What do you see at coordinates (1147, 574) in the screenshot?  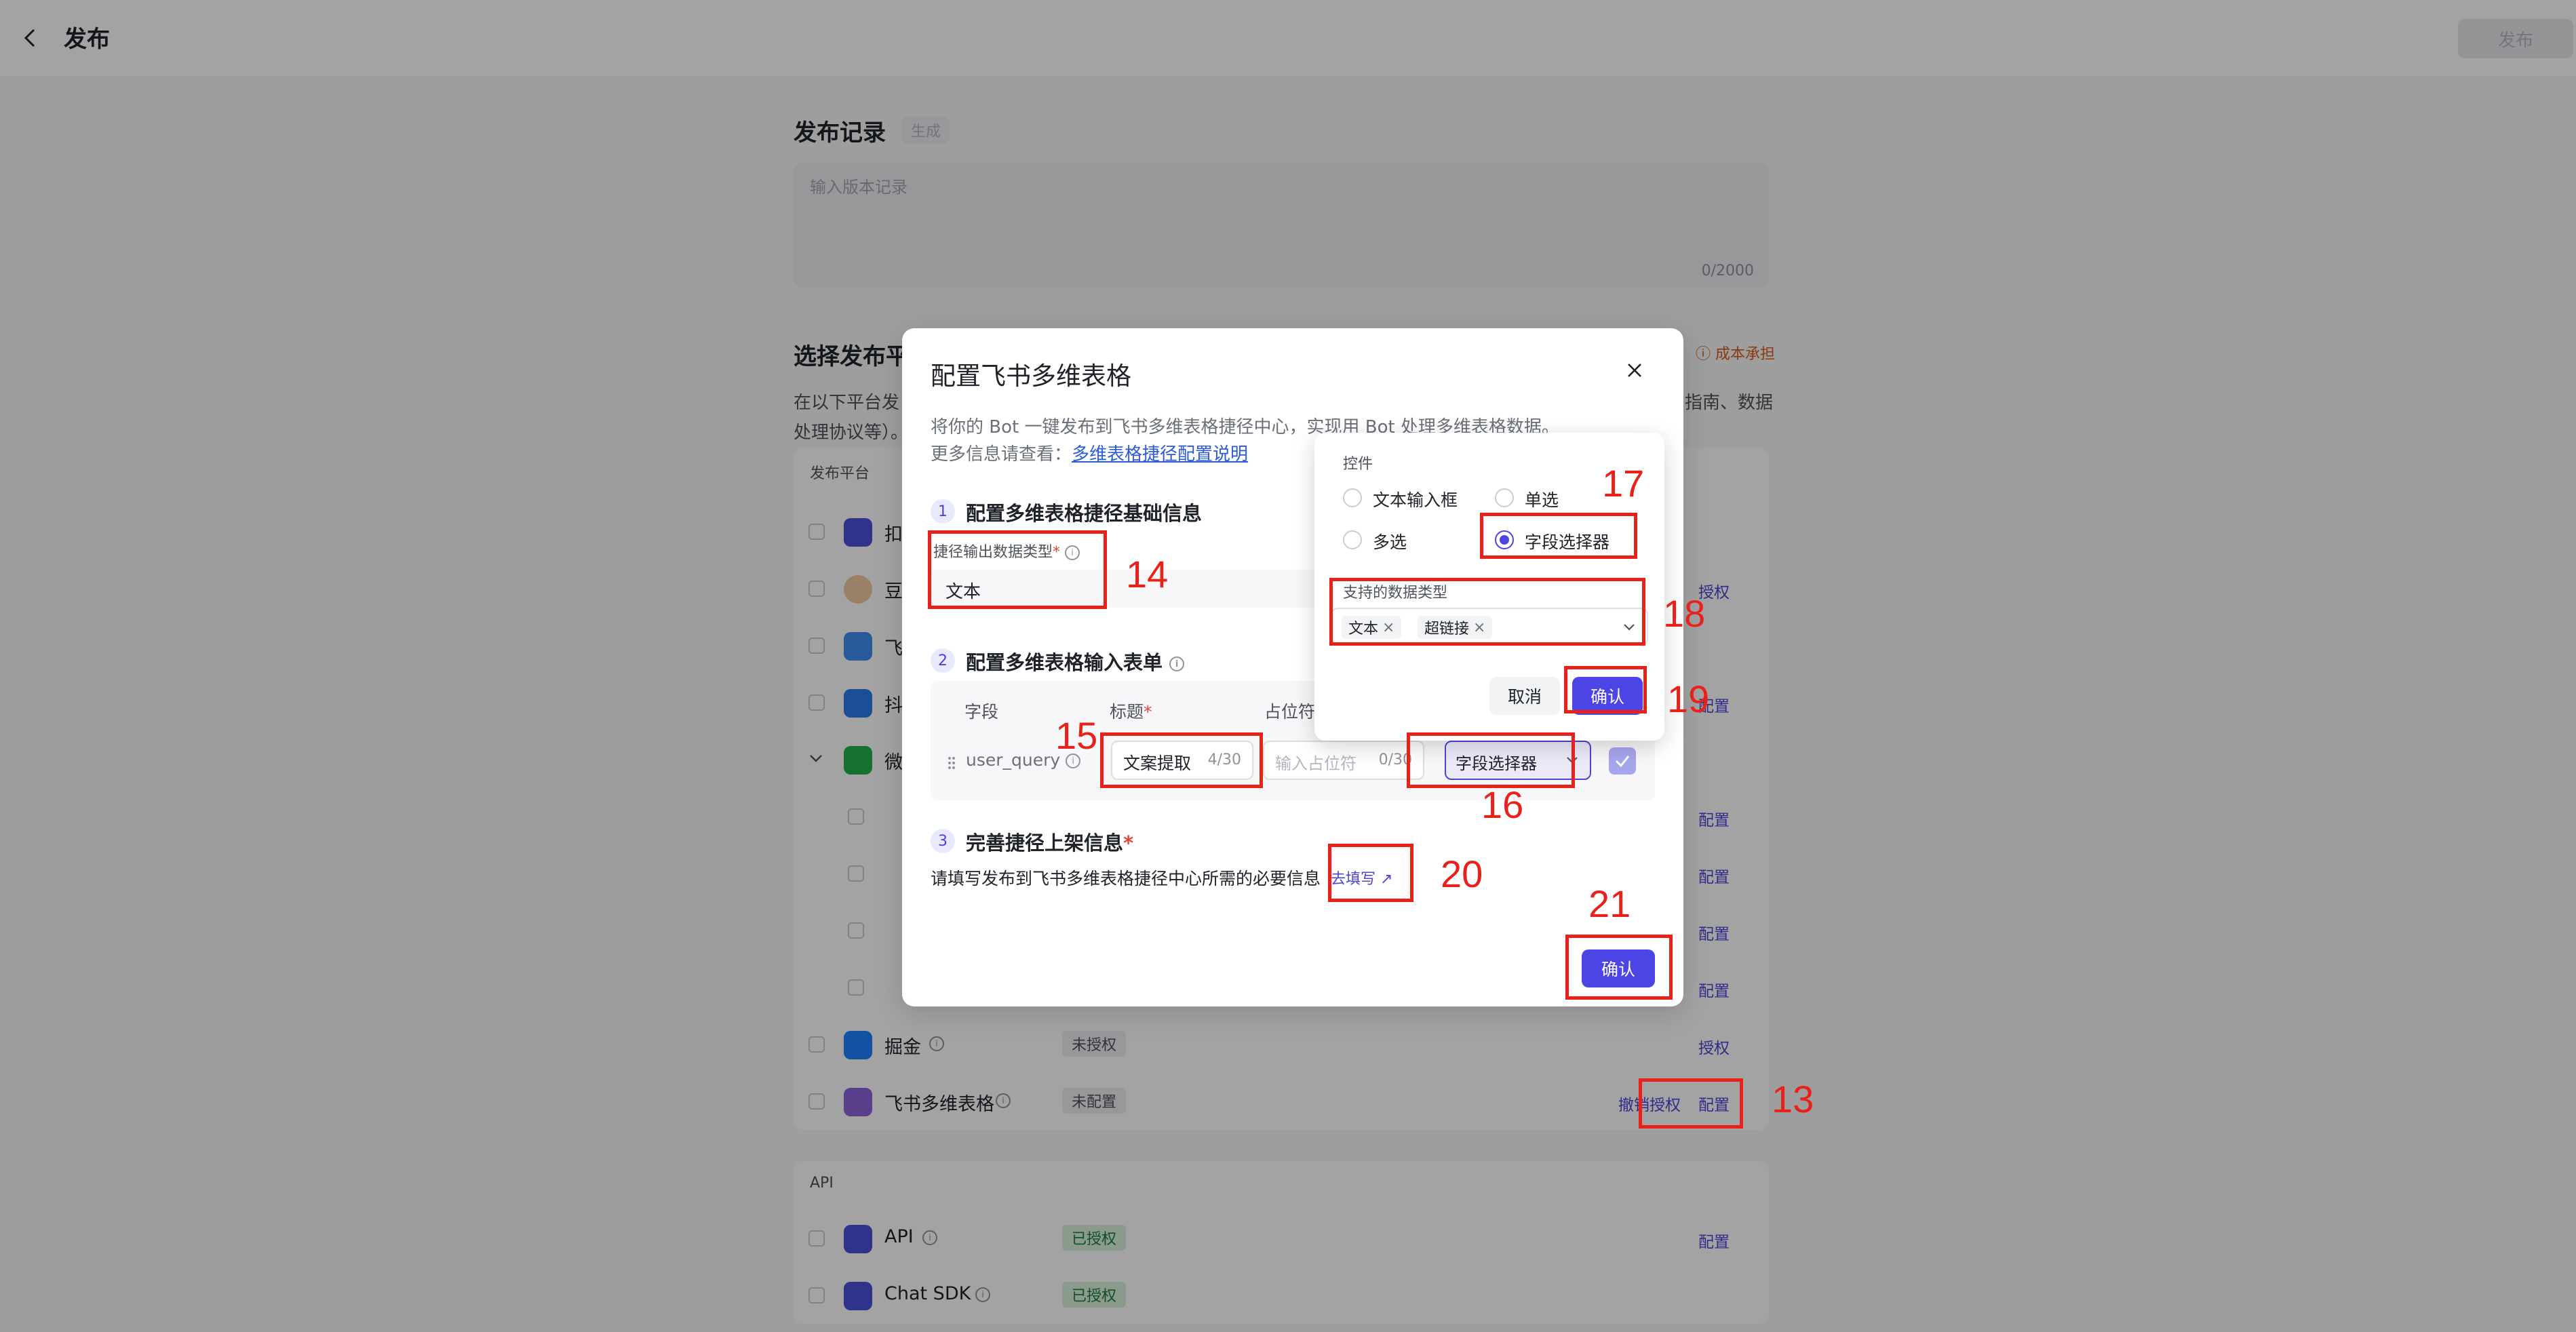 I see `annotation-14: 14` at bounding box center [1147, 574].